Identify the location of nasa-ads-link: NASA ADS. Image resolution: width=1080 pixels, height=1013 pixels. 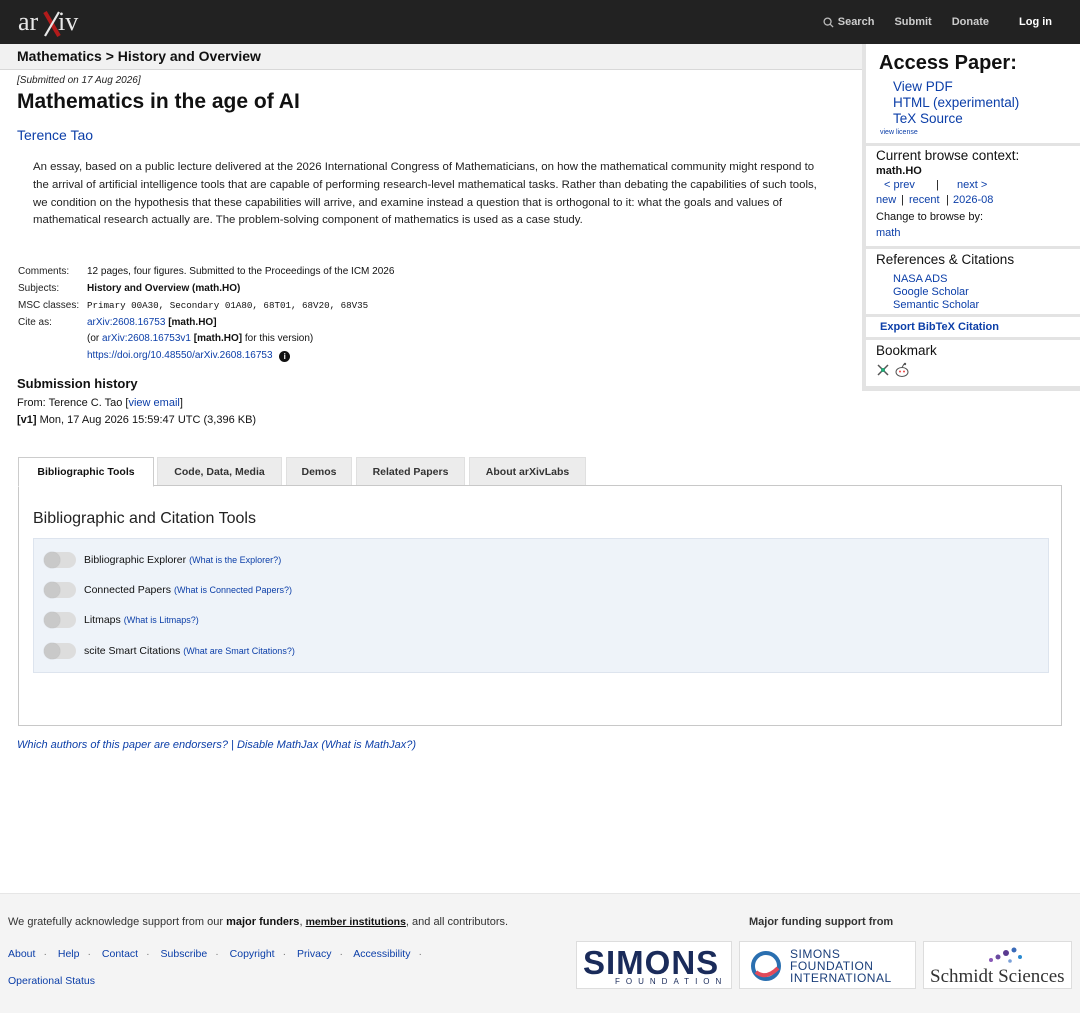
(920, 279).